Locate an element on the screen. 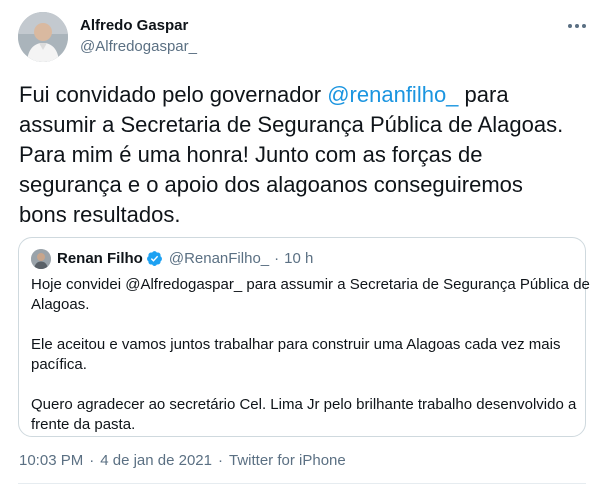 The width and height of the screenshot is (602, 486). more-horizontal-icon is located at coordinates (577, 26).